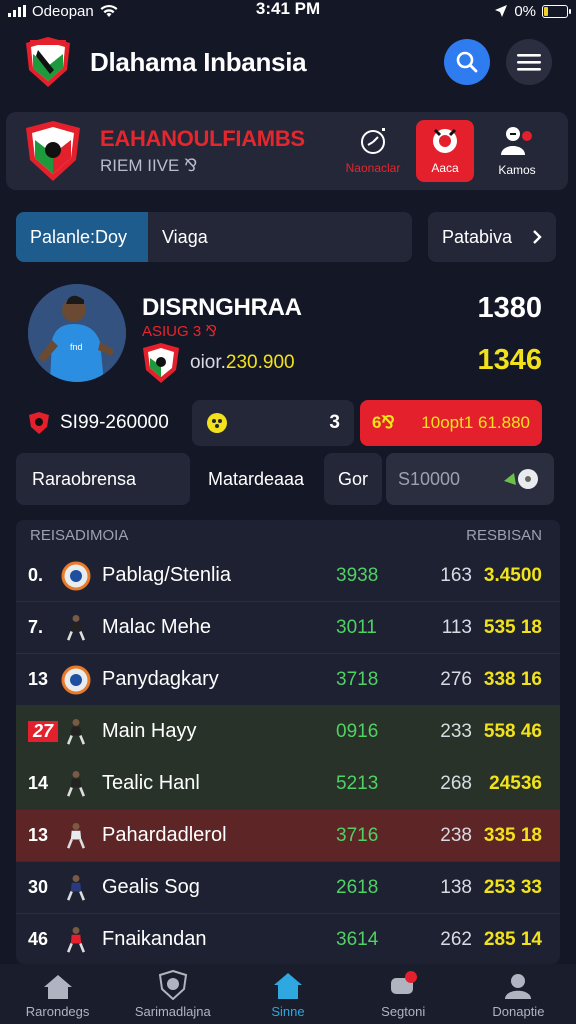 The width and height of the screenshot is (576, 1024). What do you see at coordinates (518, 986) in the screenshot?
I see `profile-icon` at bounding box center [518, 986].